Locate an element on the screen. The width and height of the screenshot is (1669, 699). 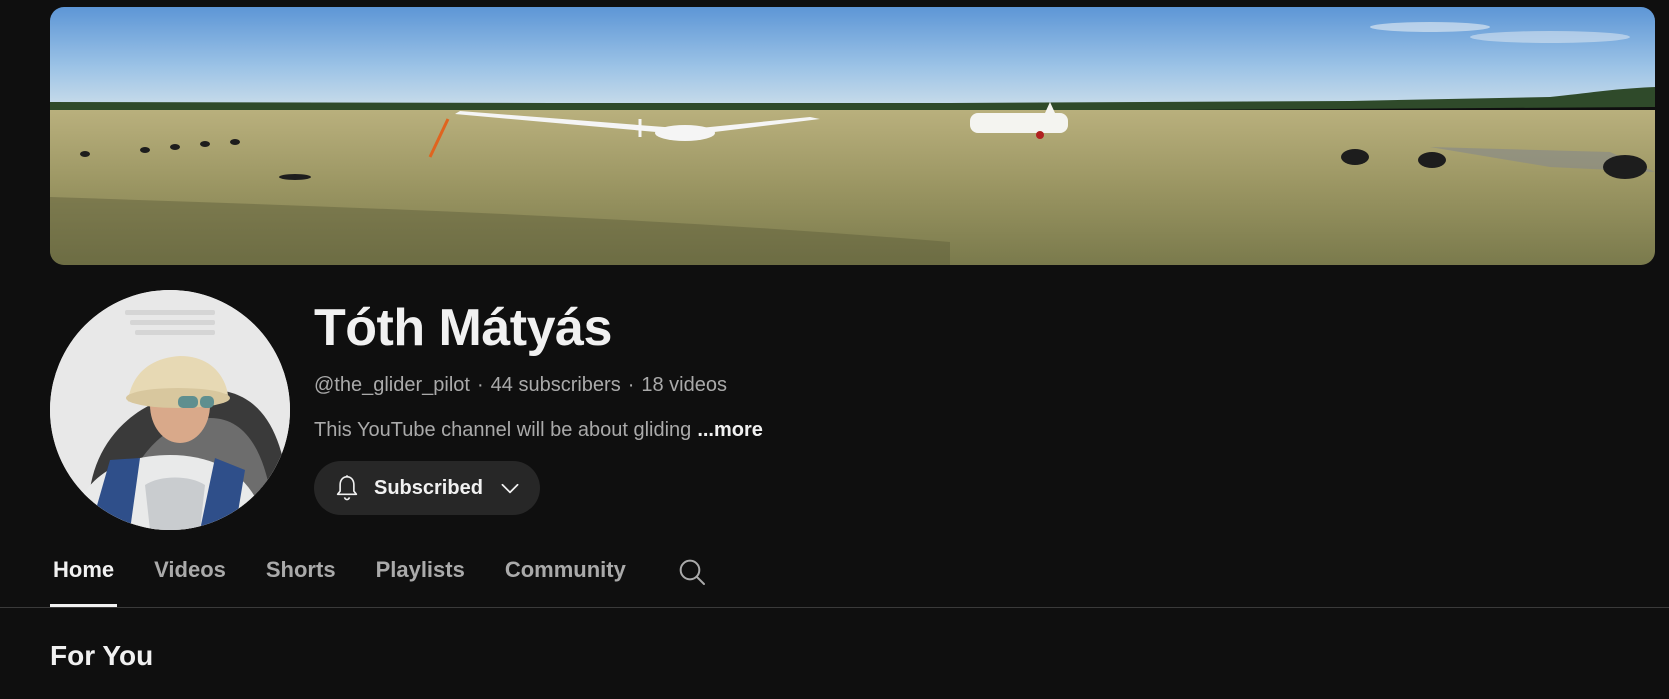
video-count: 18 videos is located at coordinates (684, 385).